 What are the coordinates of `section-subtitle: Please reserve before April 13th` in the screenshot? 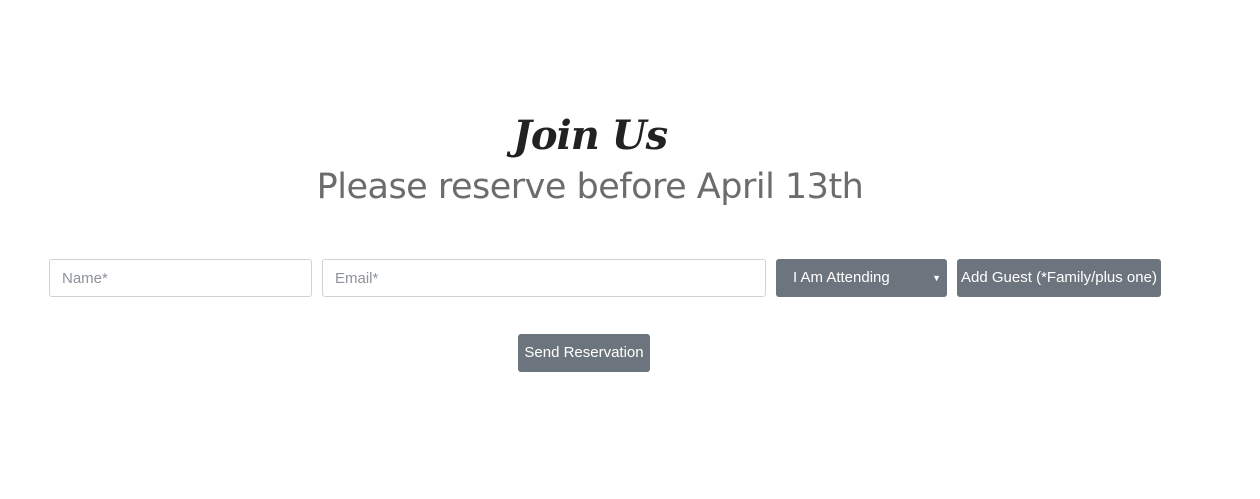 It's located at (590, 187).